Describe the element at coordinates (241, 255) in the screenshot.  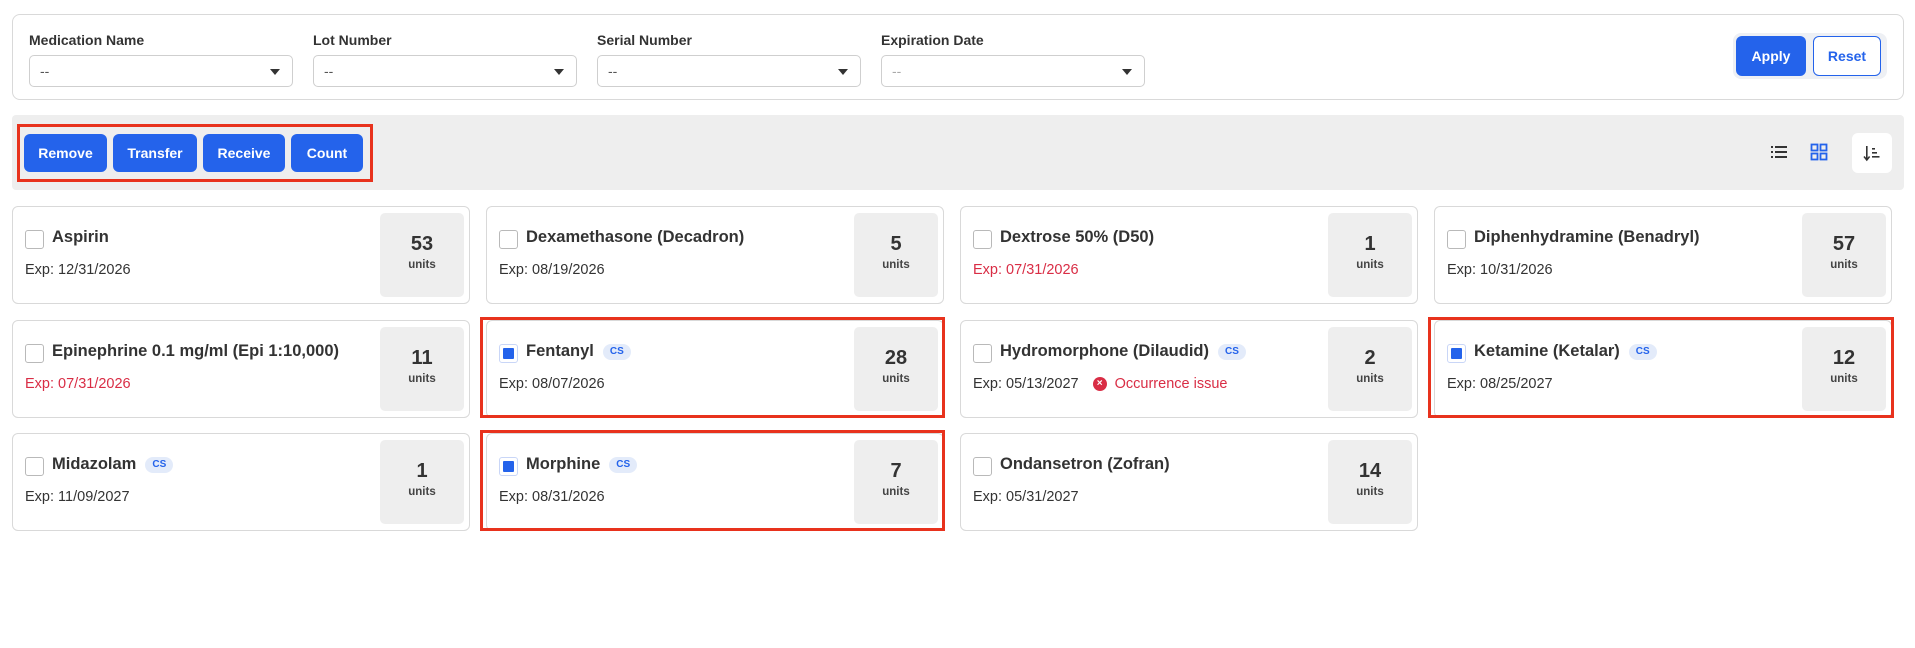
I see `medication-card: Aspirin Exp: 12/31/2026 53 units` at that location.